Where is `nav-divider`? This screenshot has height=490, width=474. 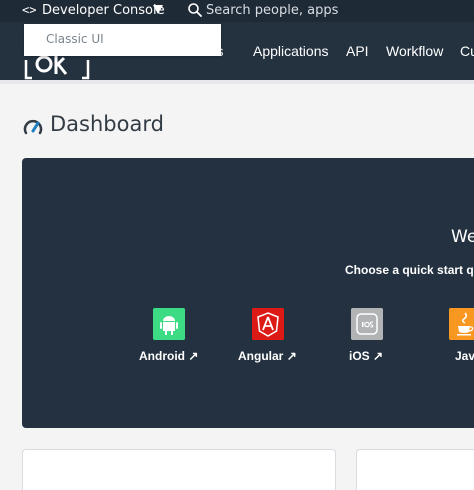 nav-divider is located at coordinates (237, 82).